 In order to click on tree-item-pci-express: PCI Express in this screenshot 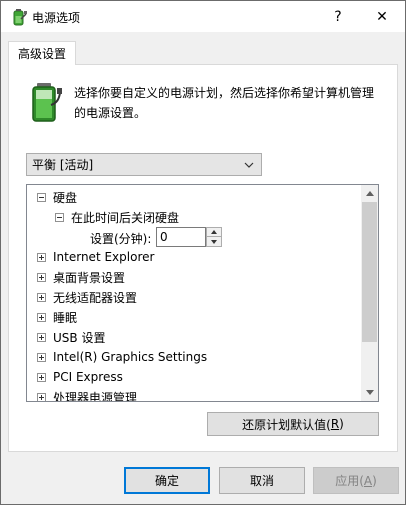, I will do `click(80, 377)`.